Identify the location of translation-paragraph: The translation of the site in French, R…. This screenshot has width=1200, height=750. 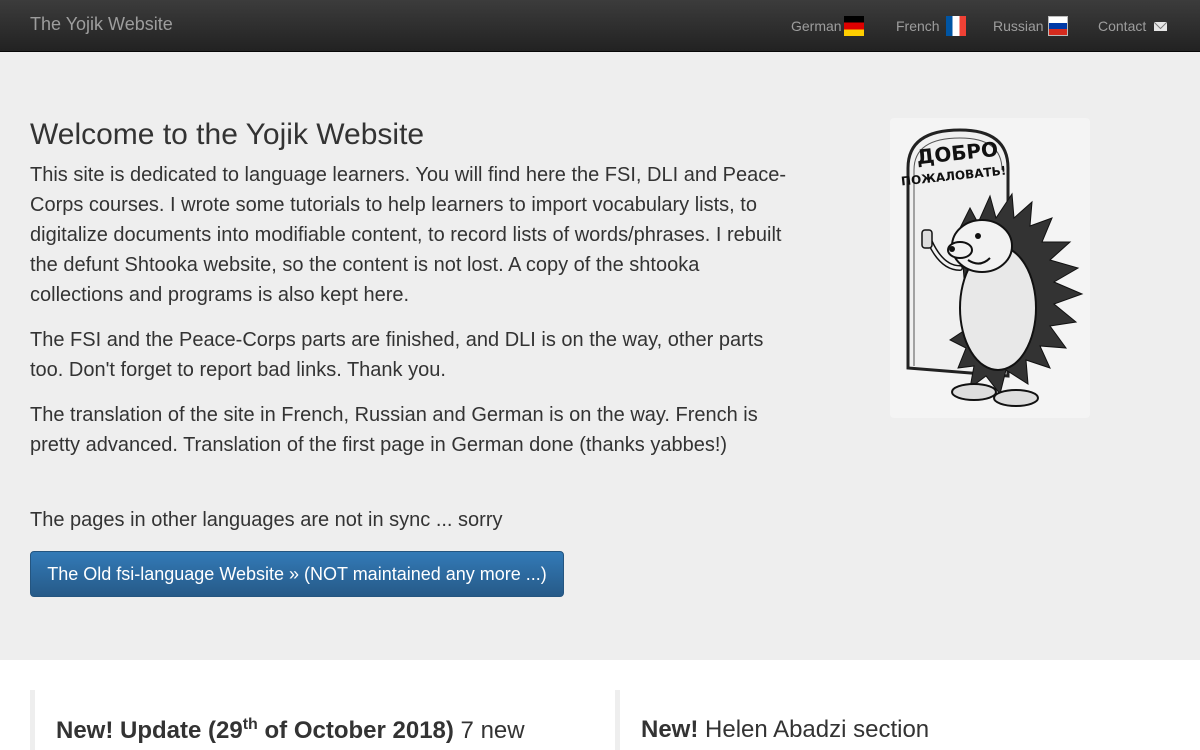
(394, 430).